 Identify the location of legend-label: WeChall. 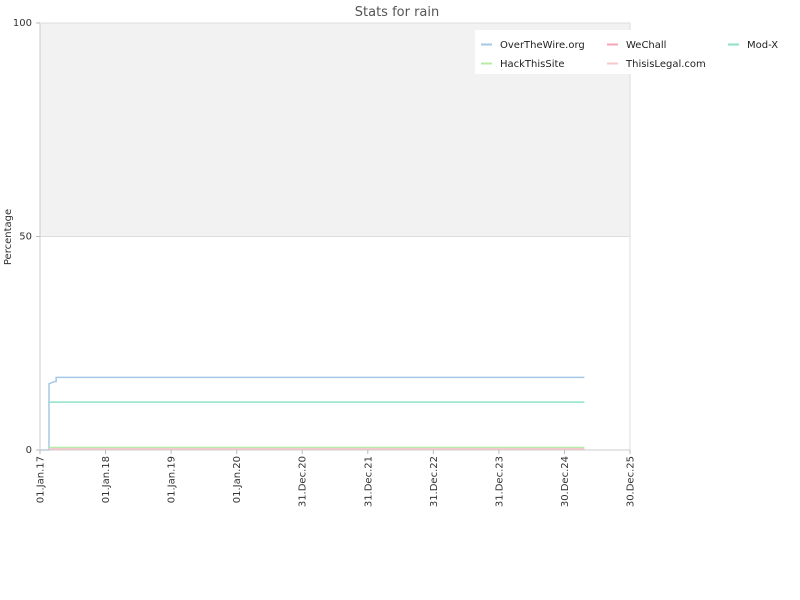
(646, 45).